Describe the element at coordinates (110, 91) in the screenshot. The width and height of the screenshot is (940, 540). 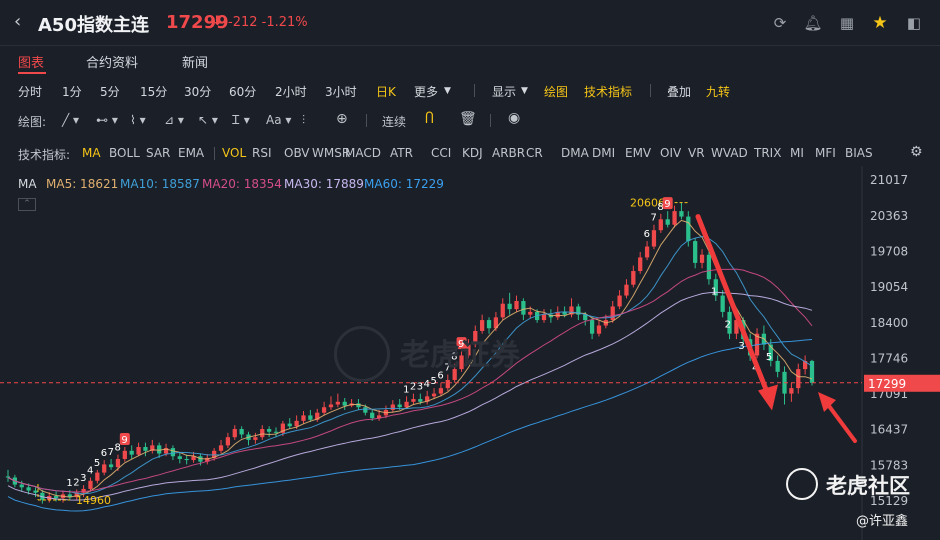
I see `period-5m: 5分` at that location.